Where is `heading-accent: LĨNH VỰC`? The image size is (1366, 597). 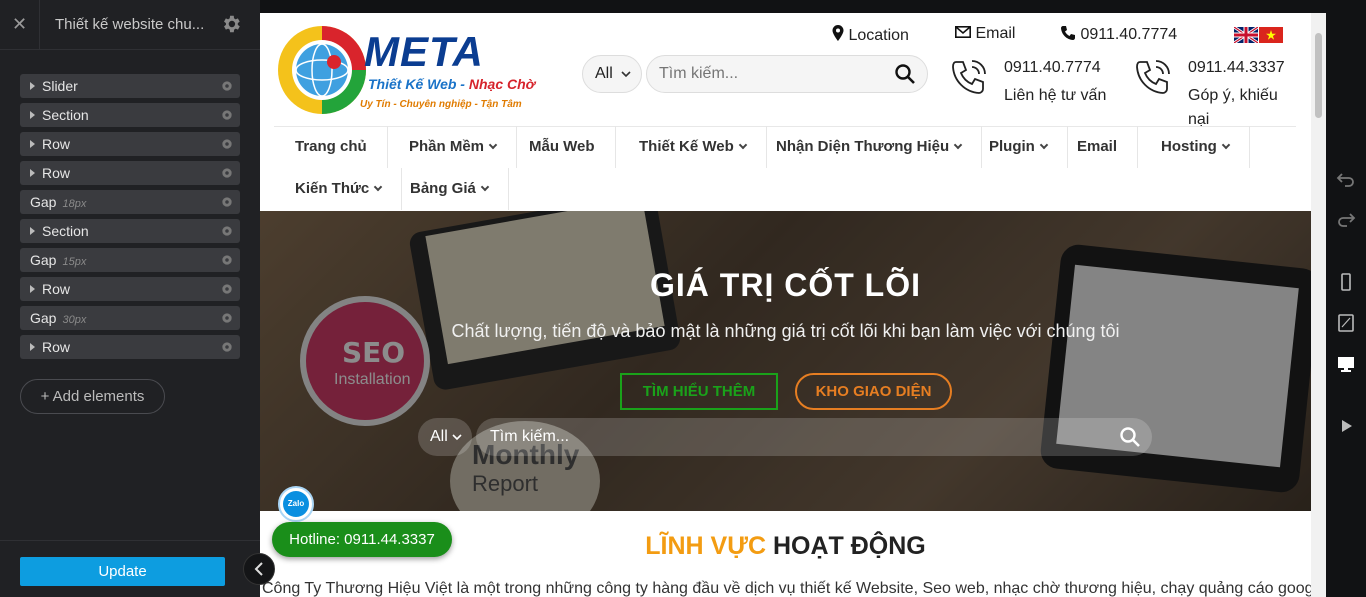 heading-accent: LĨNH VỰC is located at coordinates (706, 546).